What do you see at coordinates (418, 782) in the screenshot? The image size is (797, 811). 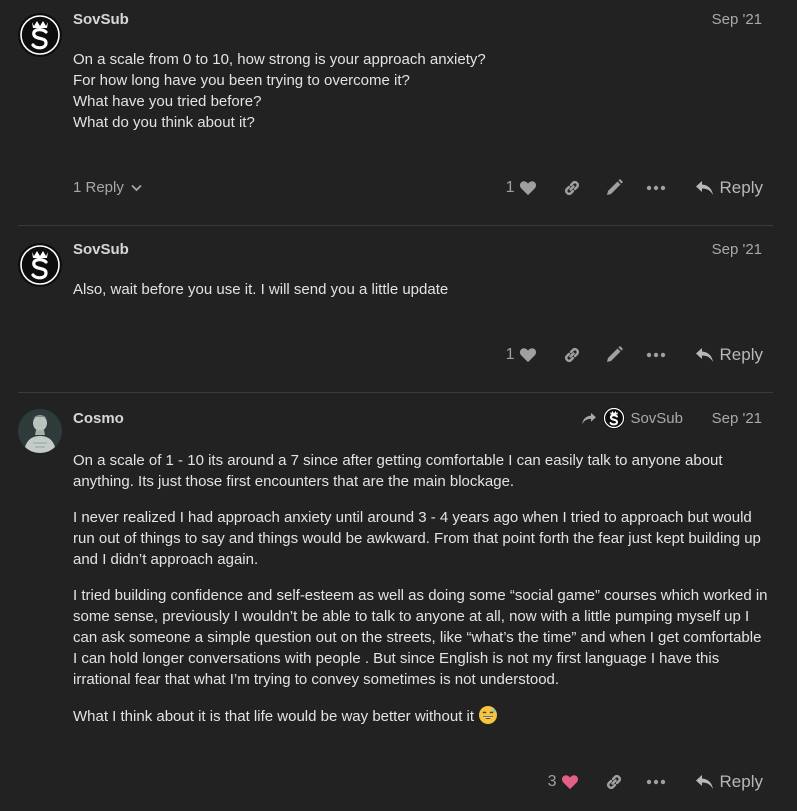 I see `post-actions: 3 Reply` at bounding box center [418, 782].